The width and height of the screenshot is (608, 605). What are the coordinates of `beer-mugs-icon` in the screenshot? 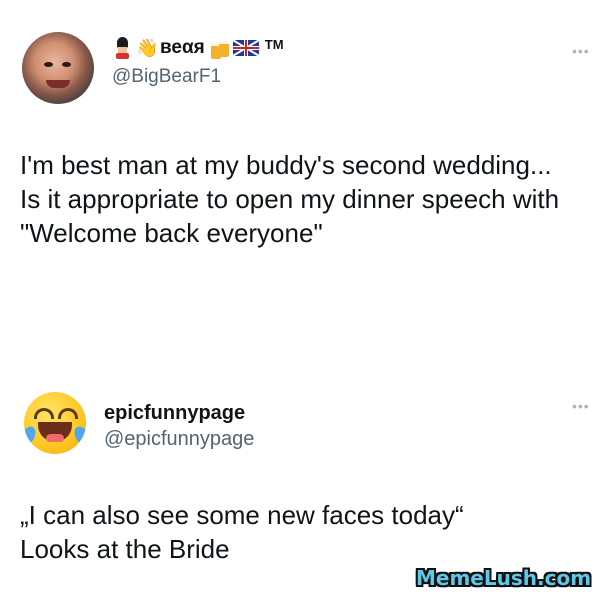 It's located at (219, 48).